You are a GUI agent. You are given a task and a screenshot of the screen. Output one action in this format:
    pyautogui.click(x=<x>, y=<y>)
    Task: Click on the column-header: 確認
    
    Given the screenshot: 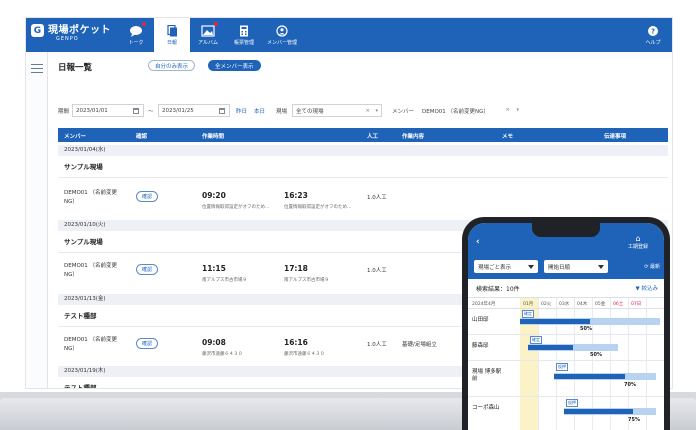 What is the action you would take?
    pyautogui.click(x=142, y=137)
    